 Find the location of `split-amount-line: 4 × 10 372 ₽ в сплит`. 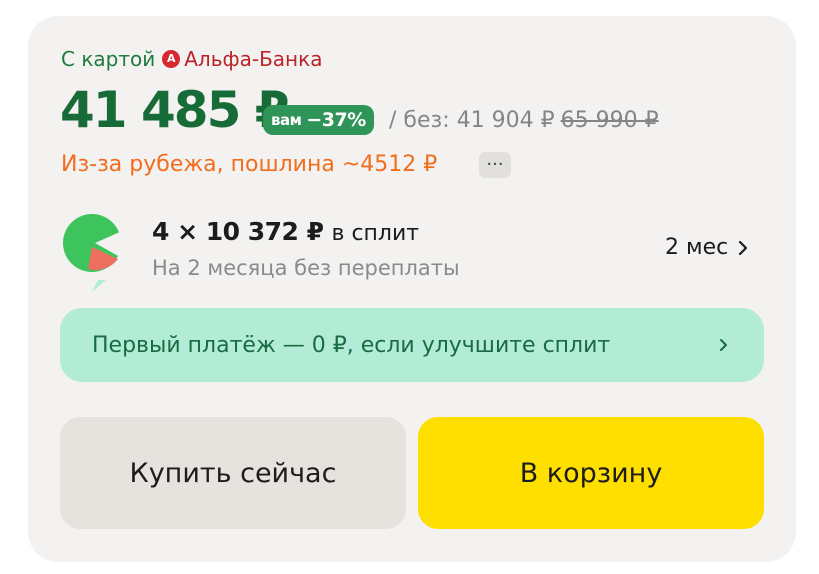

split-amount-line: 4 × 10 372 ₽ в сплит is located at coordinates (285, 233).